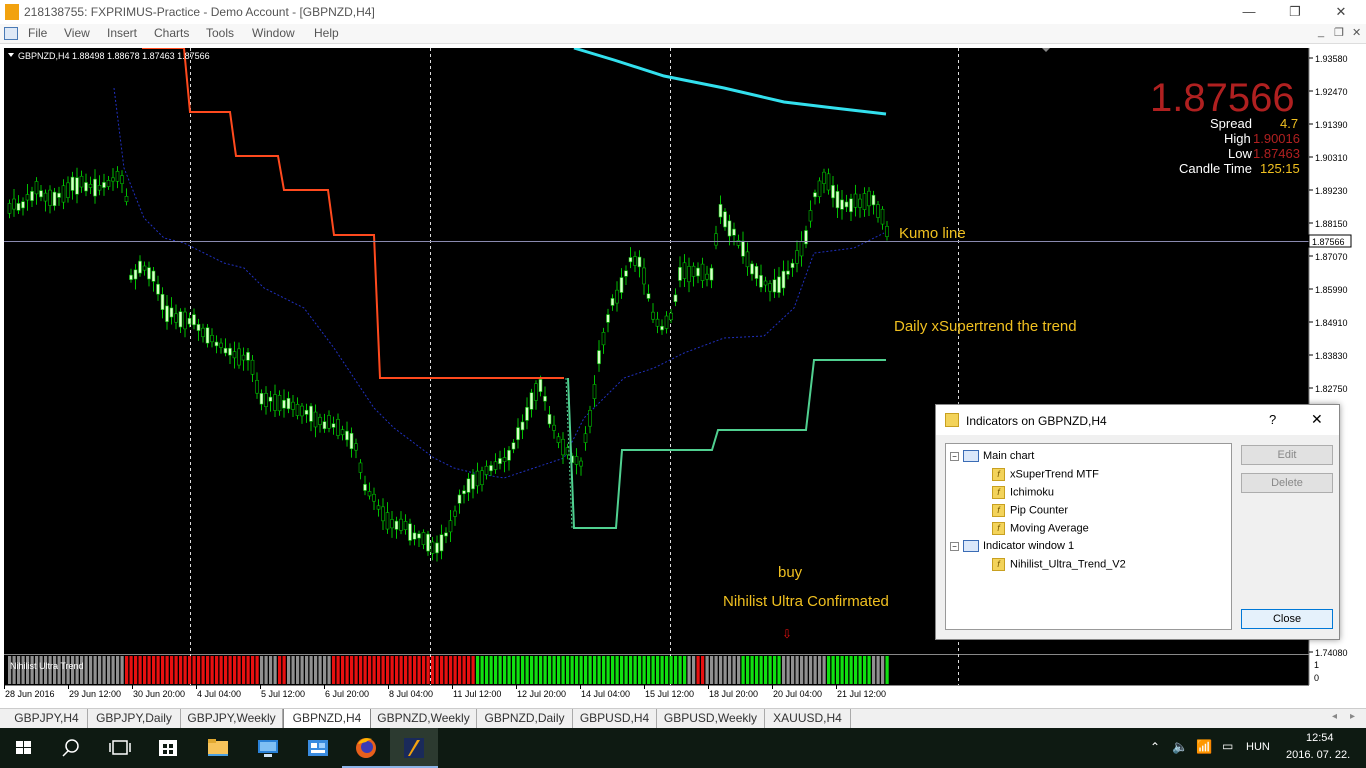 This screenshot has height=768, width=1366. I want to click on price-tick-label: 1.84910, so click(1331, 323).